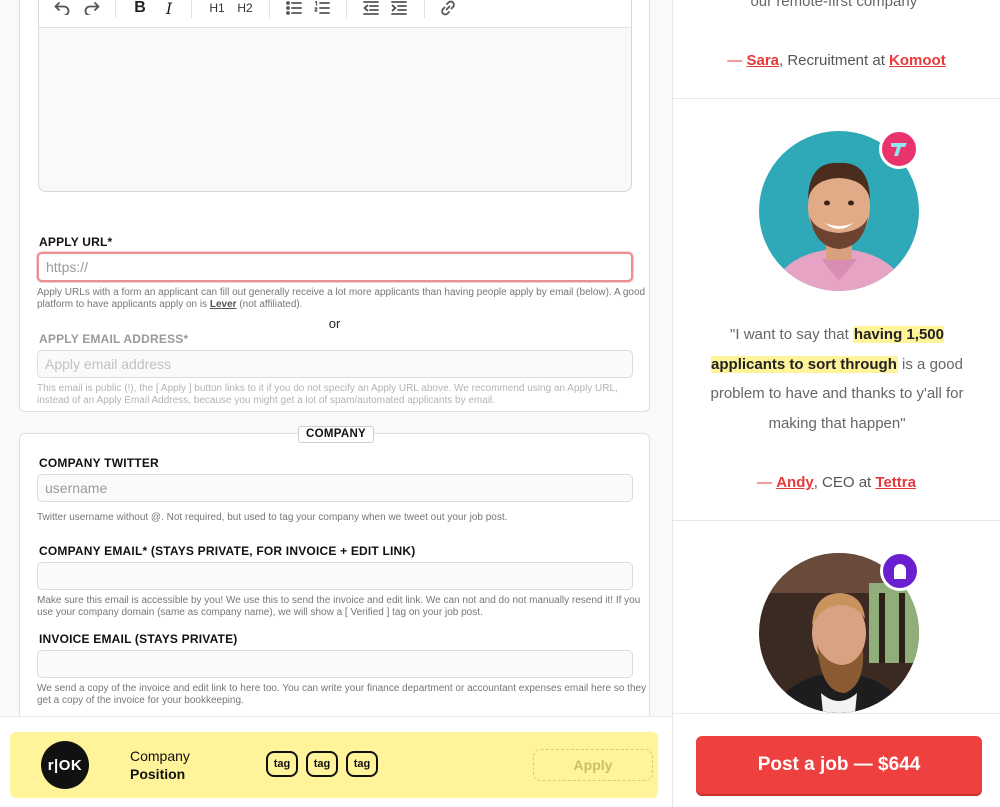 The height and width of the screenshot is (807, 1000). I want to click on or-separator: or, so click(334, 323).